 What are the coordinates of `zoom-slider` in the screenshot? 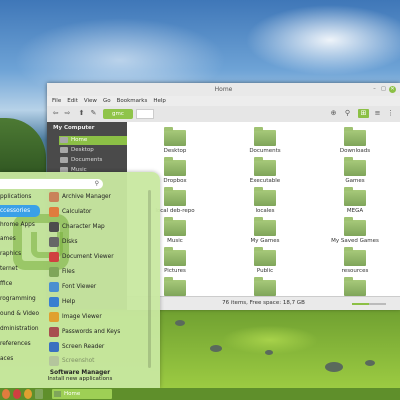 It's located at (369, 304).